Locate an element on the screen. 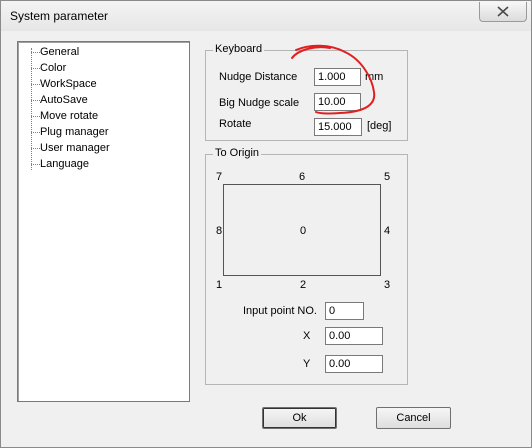 Image resolution: width=532 pixels, height=448 pixels. nudge-distance-label: Nudge Distance is located at coordinates (258, 77).